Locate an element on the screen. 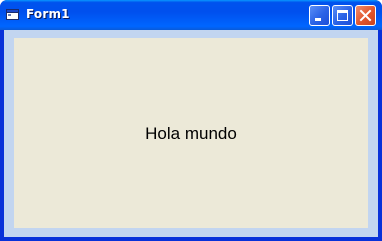 This screenshot has width=382, height=241. close-icon is located at coordinates (365, 15).